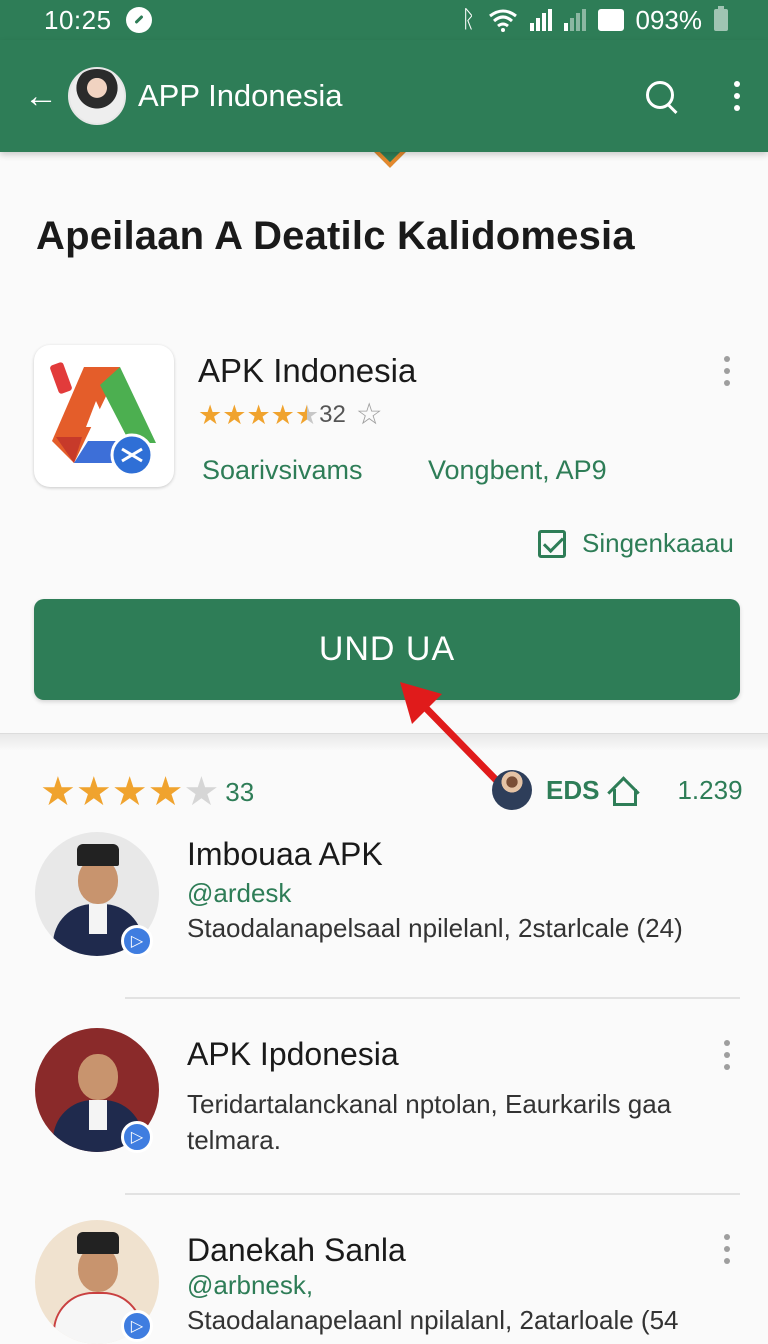  I want to click on app-name: APK Indonesia, so click(307, 370).